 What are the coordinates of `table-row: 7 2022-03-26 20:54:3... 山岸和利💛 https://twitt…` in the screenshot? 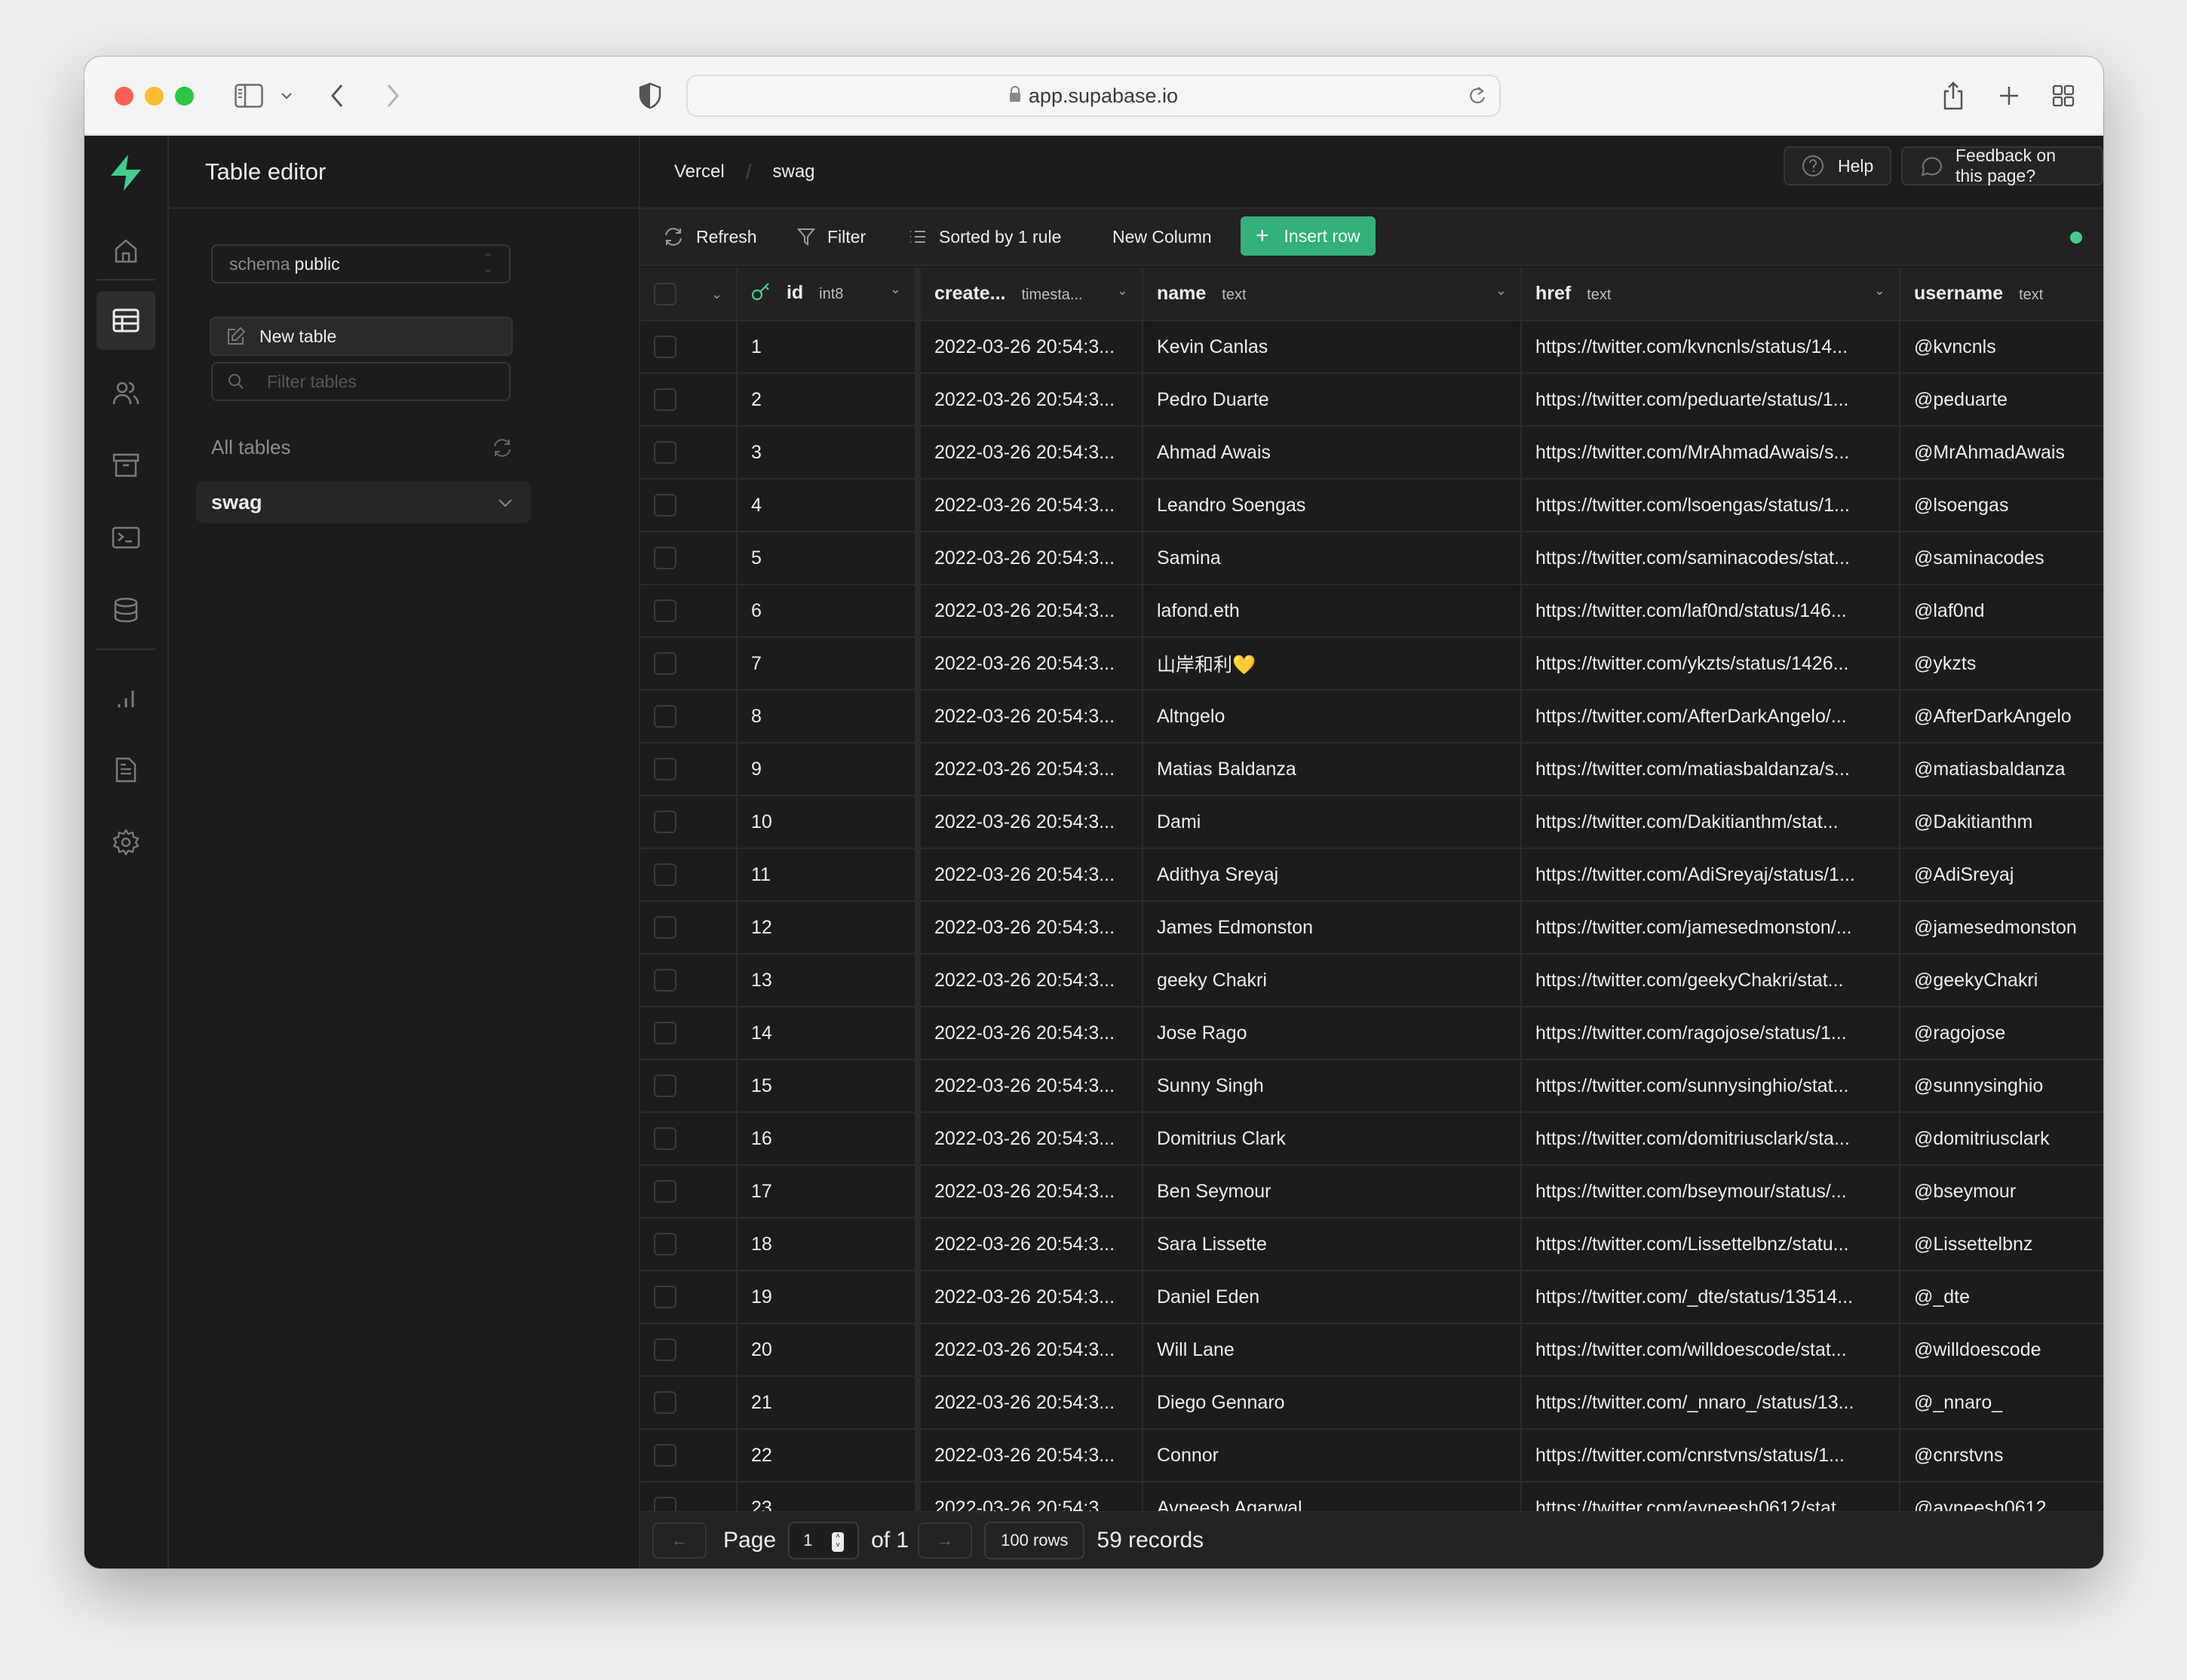 It's located at (1371, 664).